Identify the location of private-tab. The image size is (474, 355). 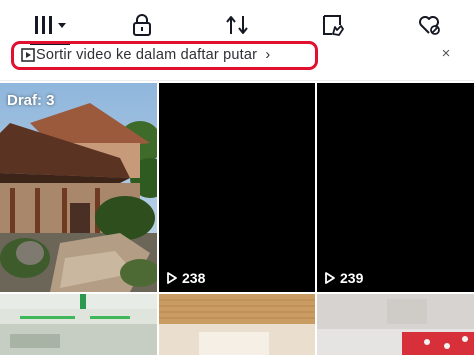
(142, 25).